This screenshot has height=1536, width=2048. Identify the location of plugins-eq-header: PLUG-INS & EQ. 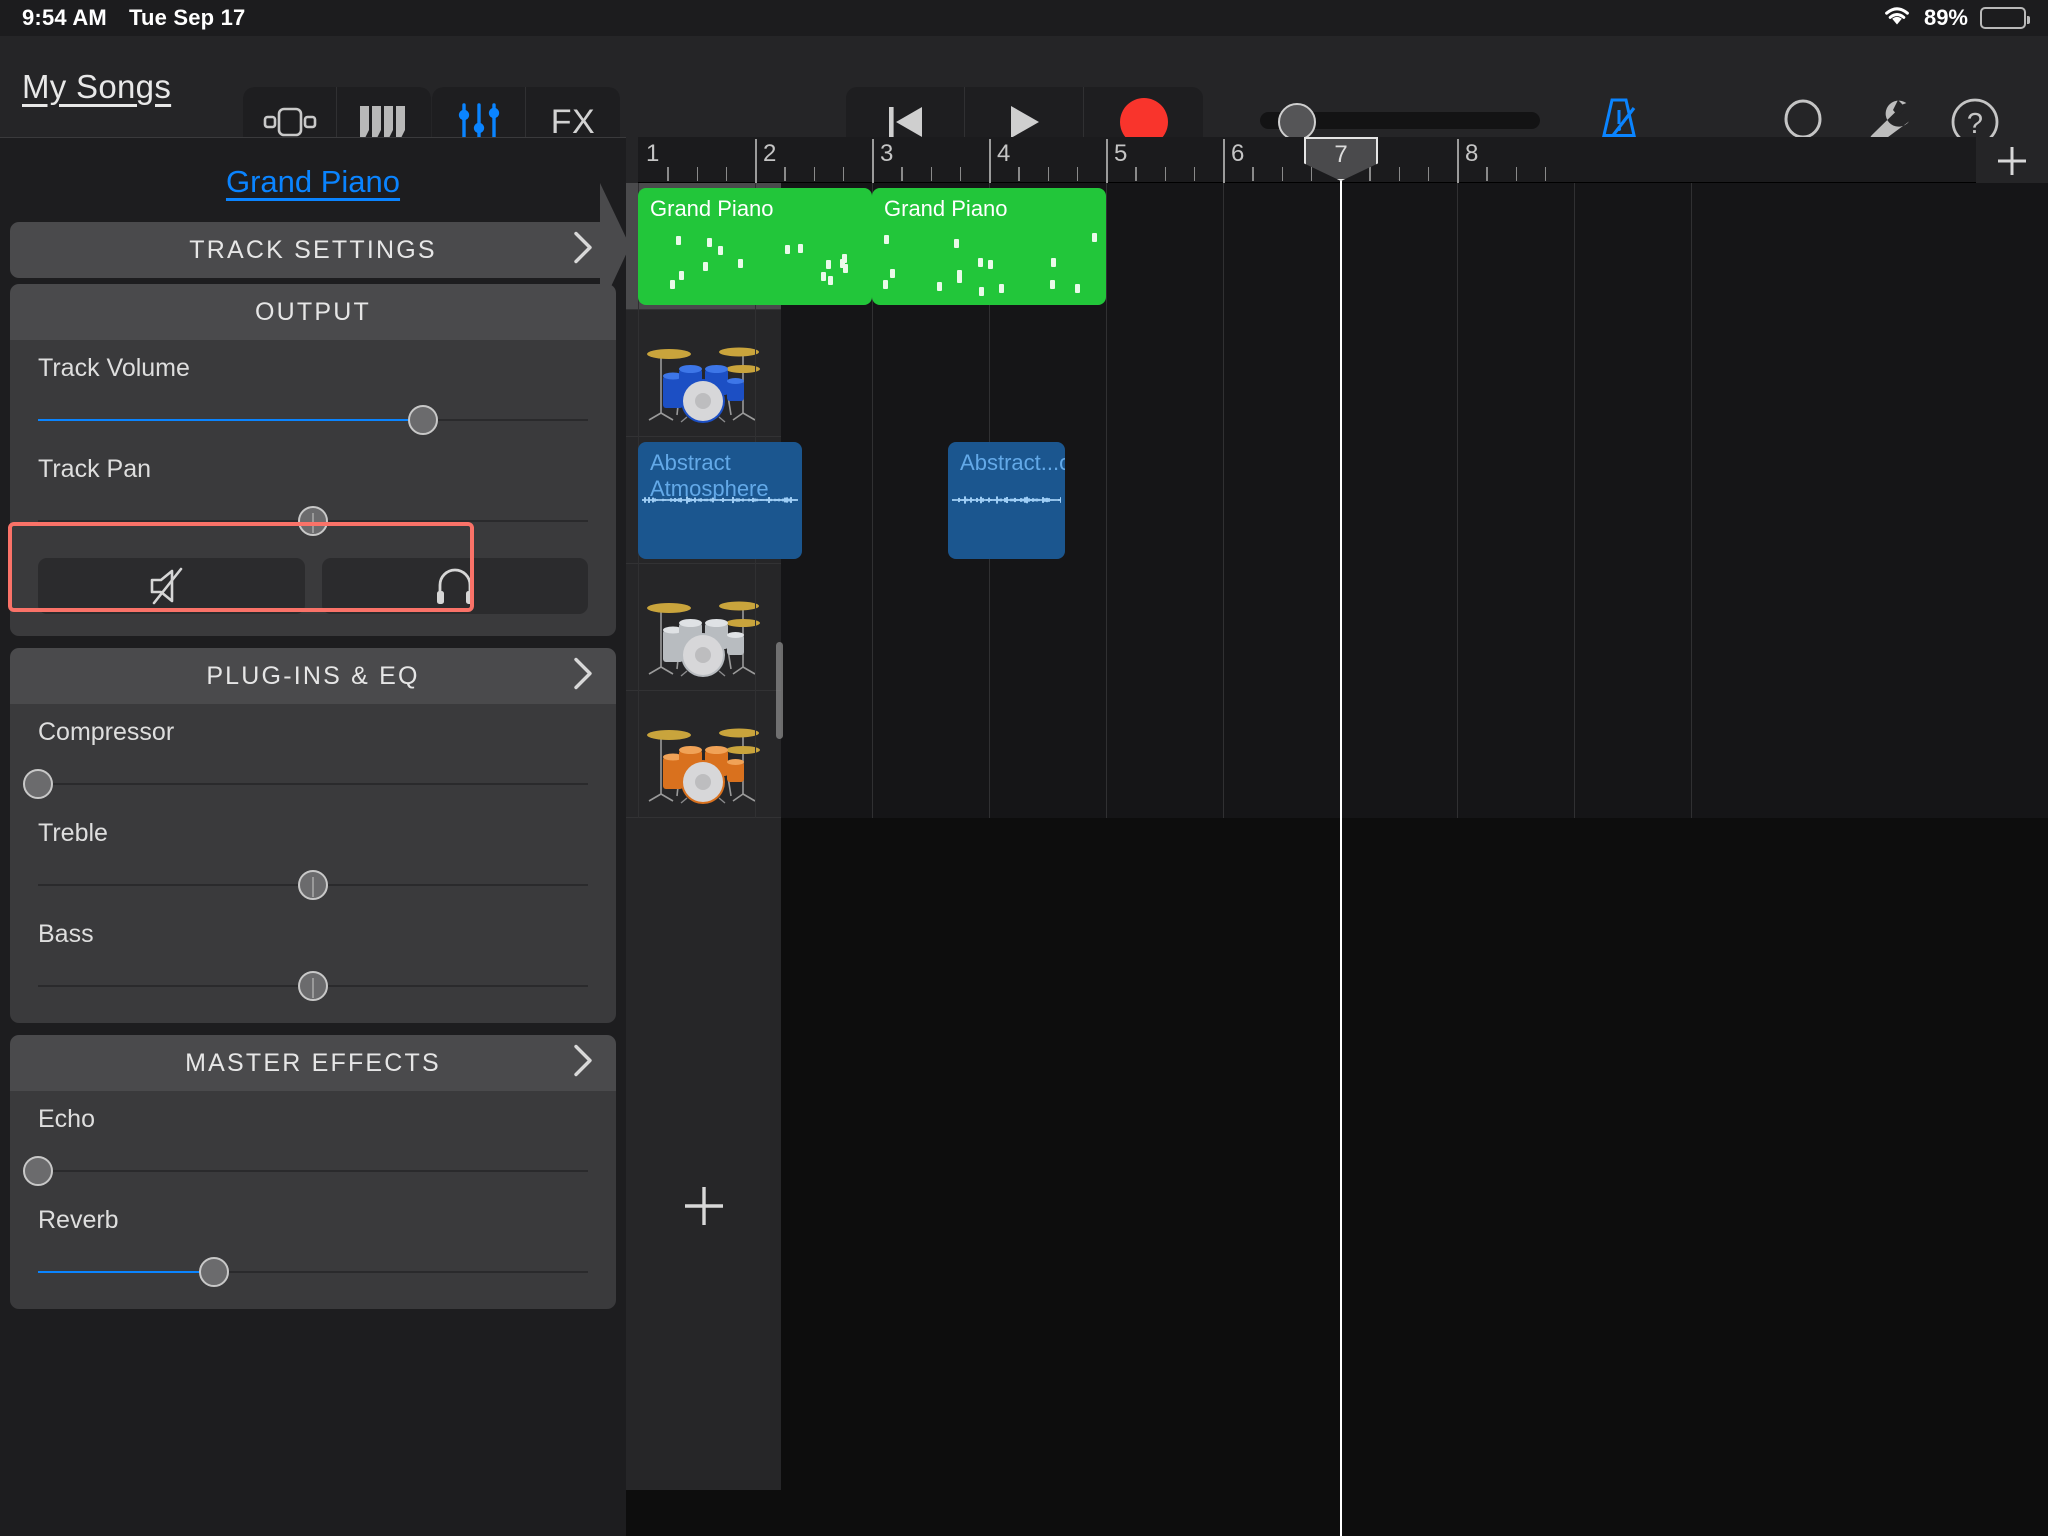
(313, 676).